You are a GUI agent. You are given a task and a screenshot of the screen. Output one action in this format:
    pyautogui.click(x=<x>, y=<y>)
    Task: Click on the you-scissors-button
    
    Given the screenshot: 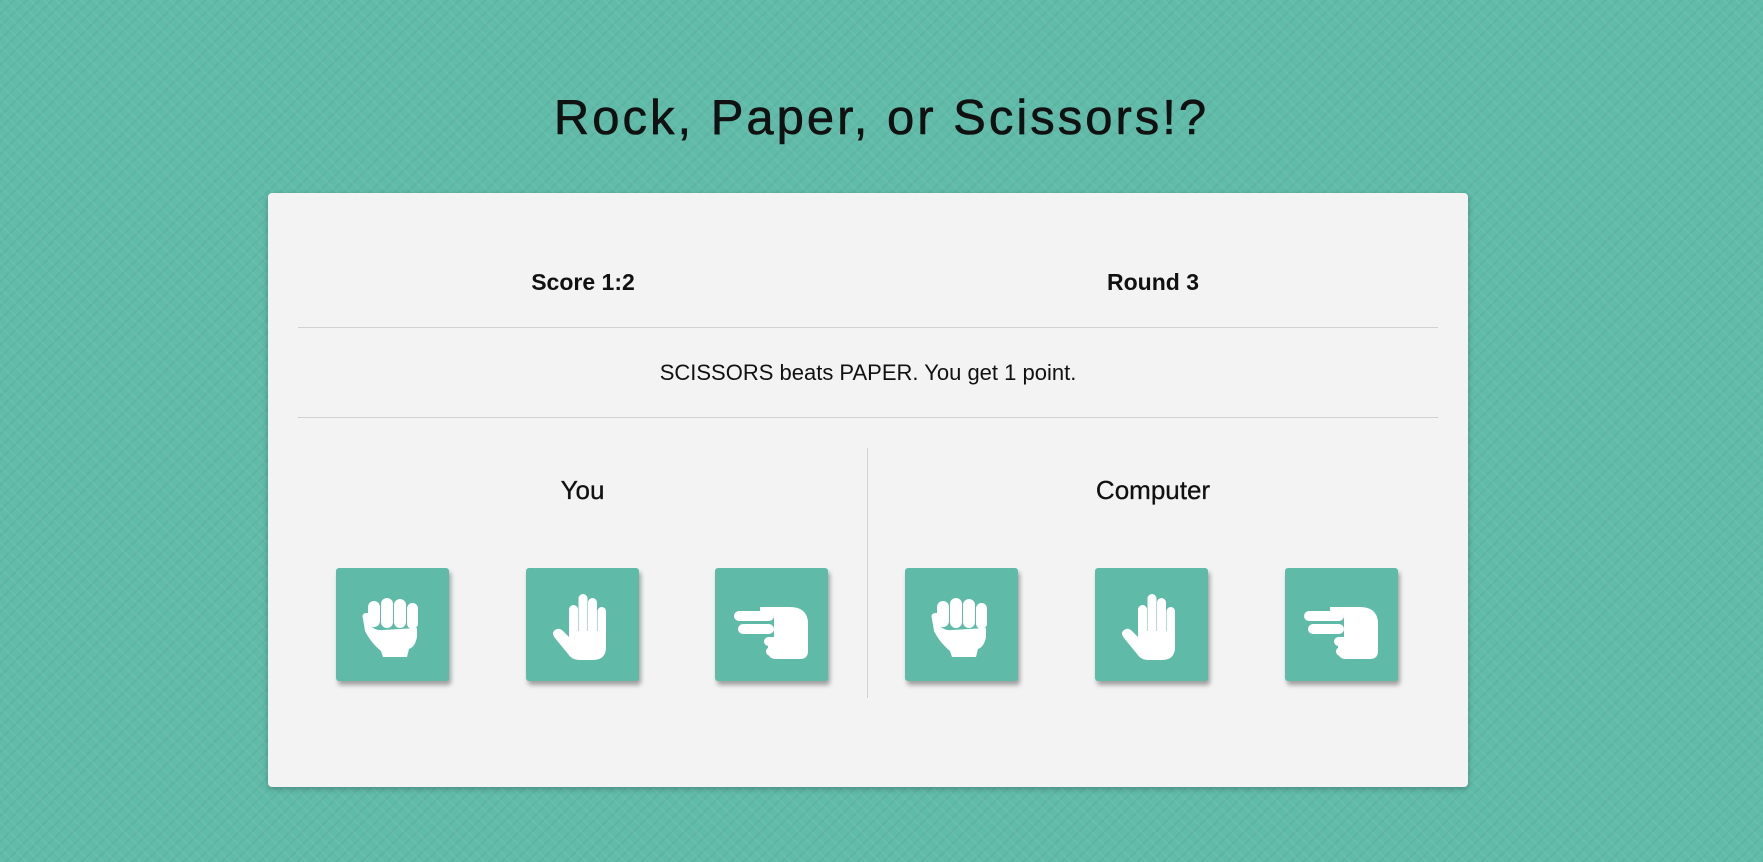 What is the action you would take?
    pyautogui.click(x=771, y=624)
    